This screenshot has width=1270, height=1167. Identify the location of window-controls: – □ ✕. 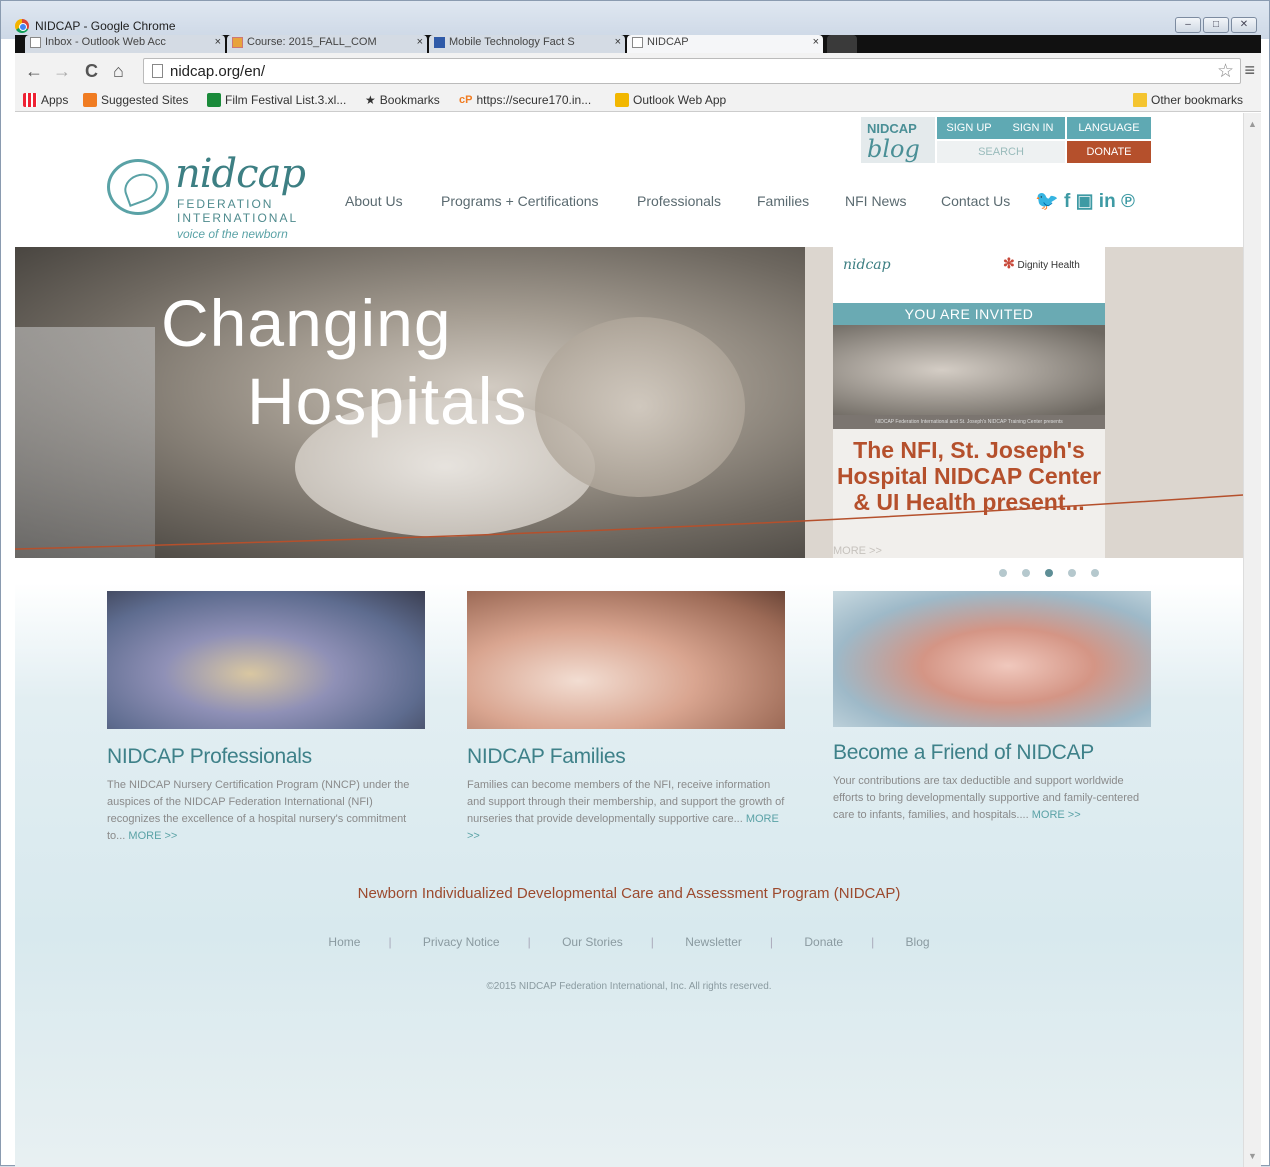
(1216, 25).